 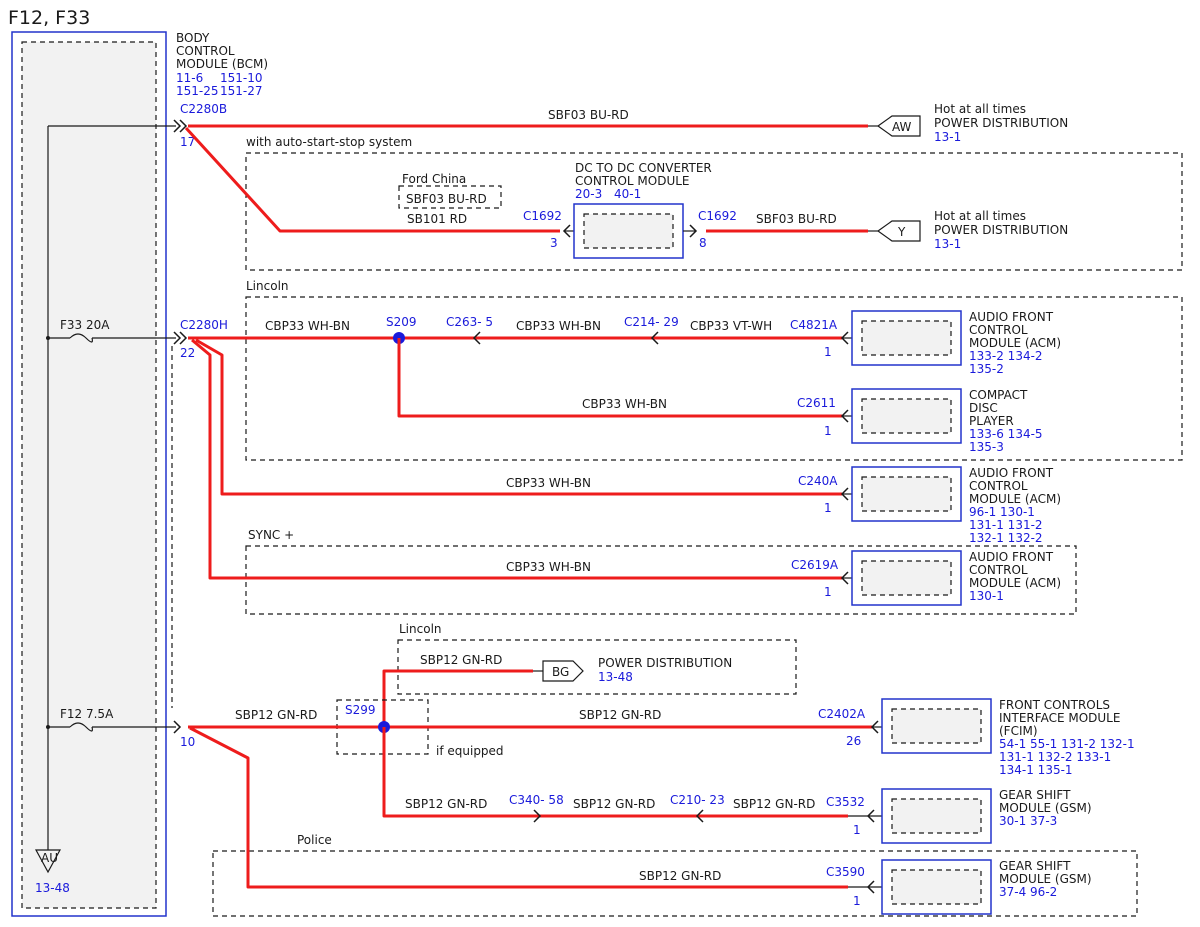 I want to click on module-acm3-line-2: CONTROL, so click(x=998, y=570).